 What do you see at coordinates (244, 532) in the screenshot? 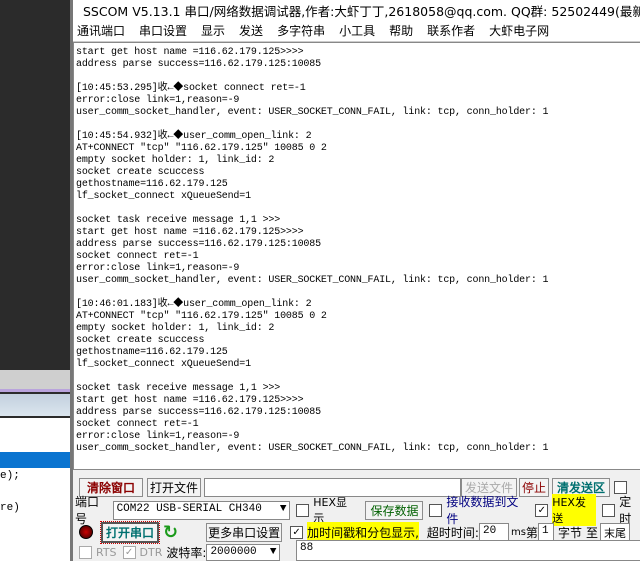
I see `more-port-settings-button: 更多串口设置` at bounding box center [244, 532].